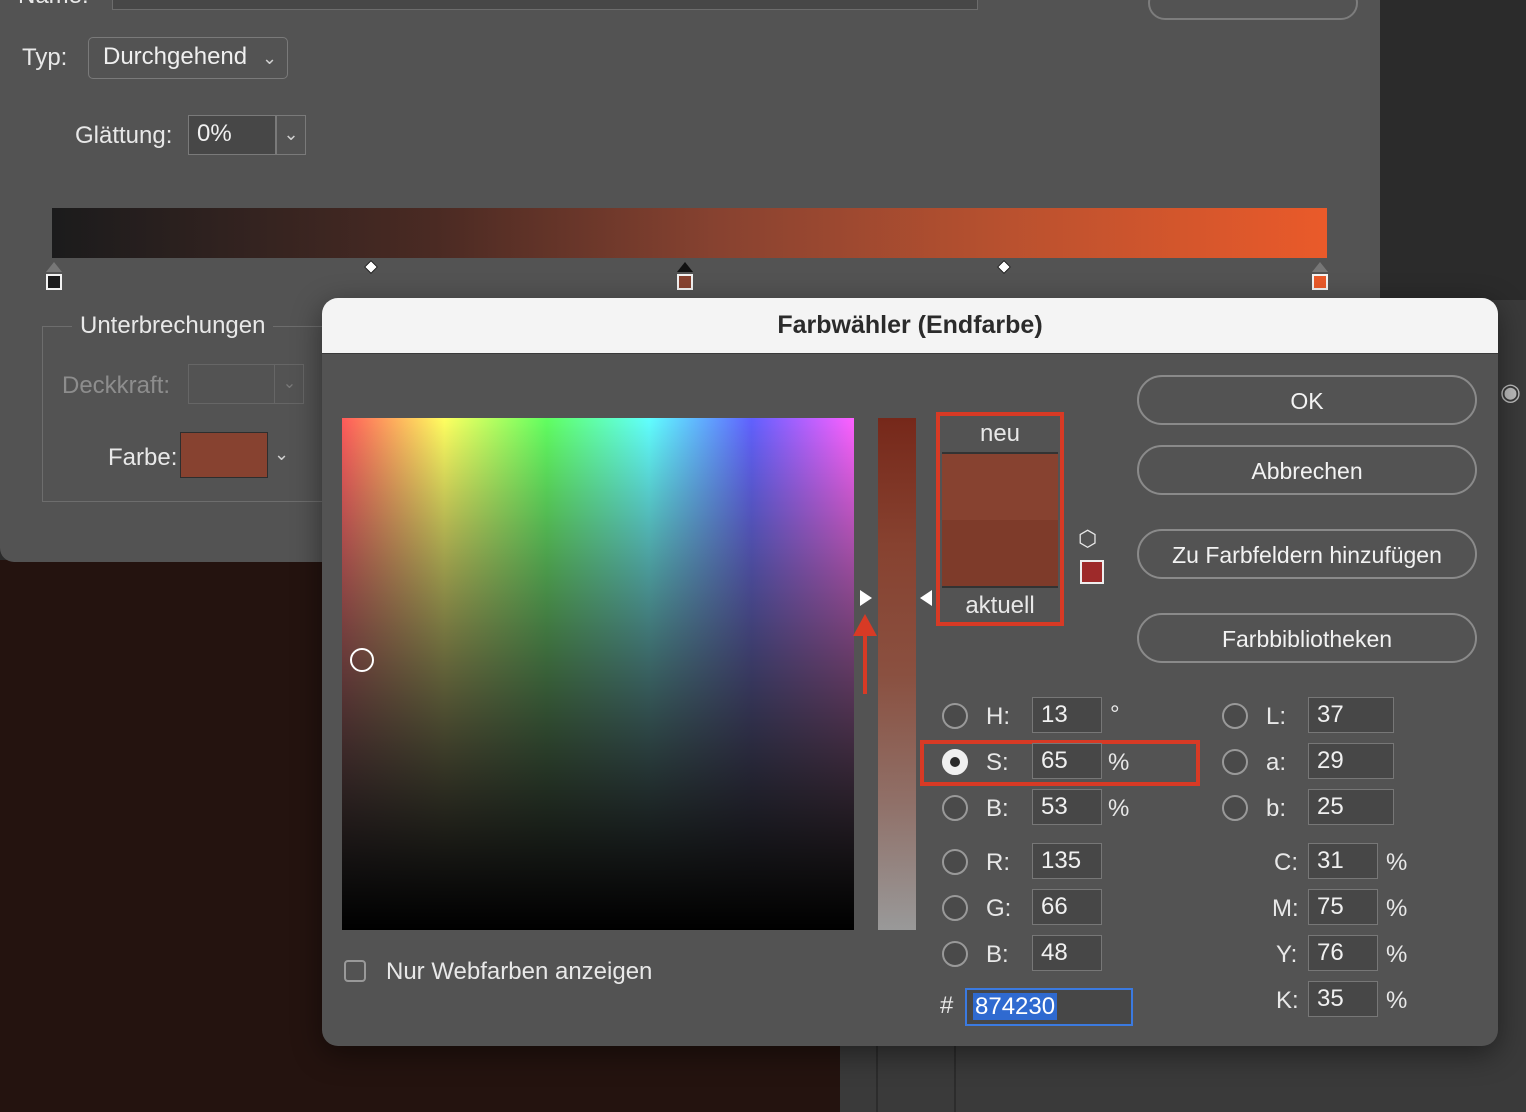 The image size is (1526, 1112). I want to click on slider-handle-left, so click(866, 598).